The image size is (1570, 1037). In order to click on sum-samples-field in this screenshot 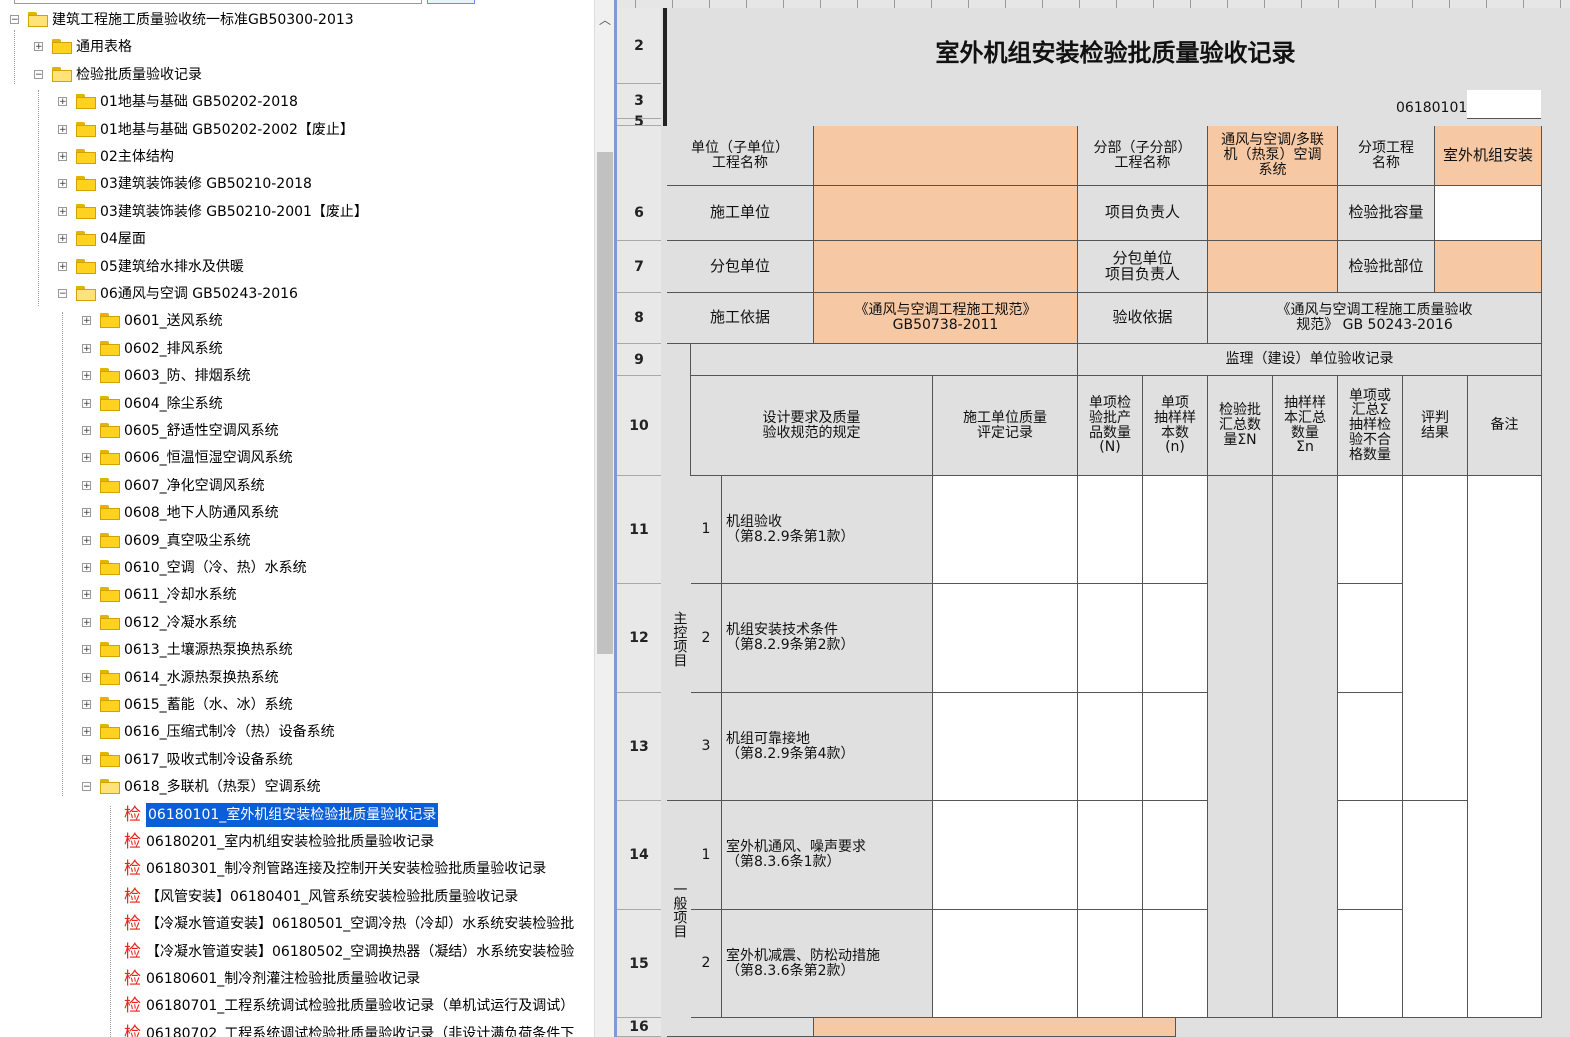, I will do `click(1305, 747)`.